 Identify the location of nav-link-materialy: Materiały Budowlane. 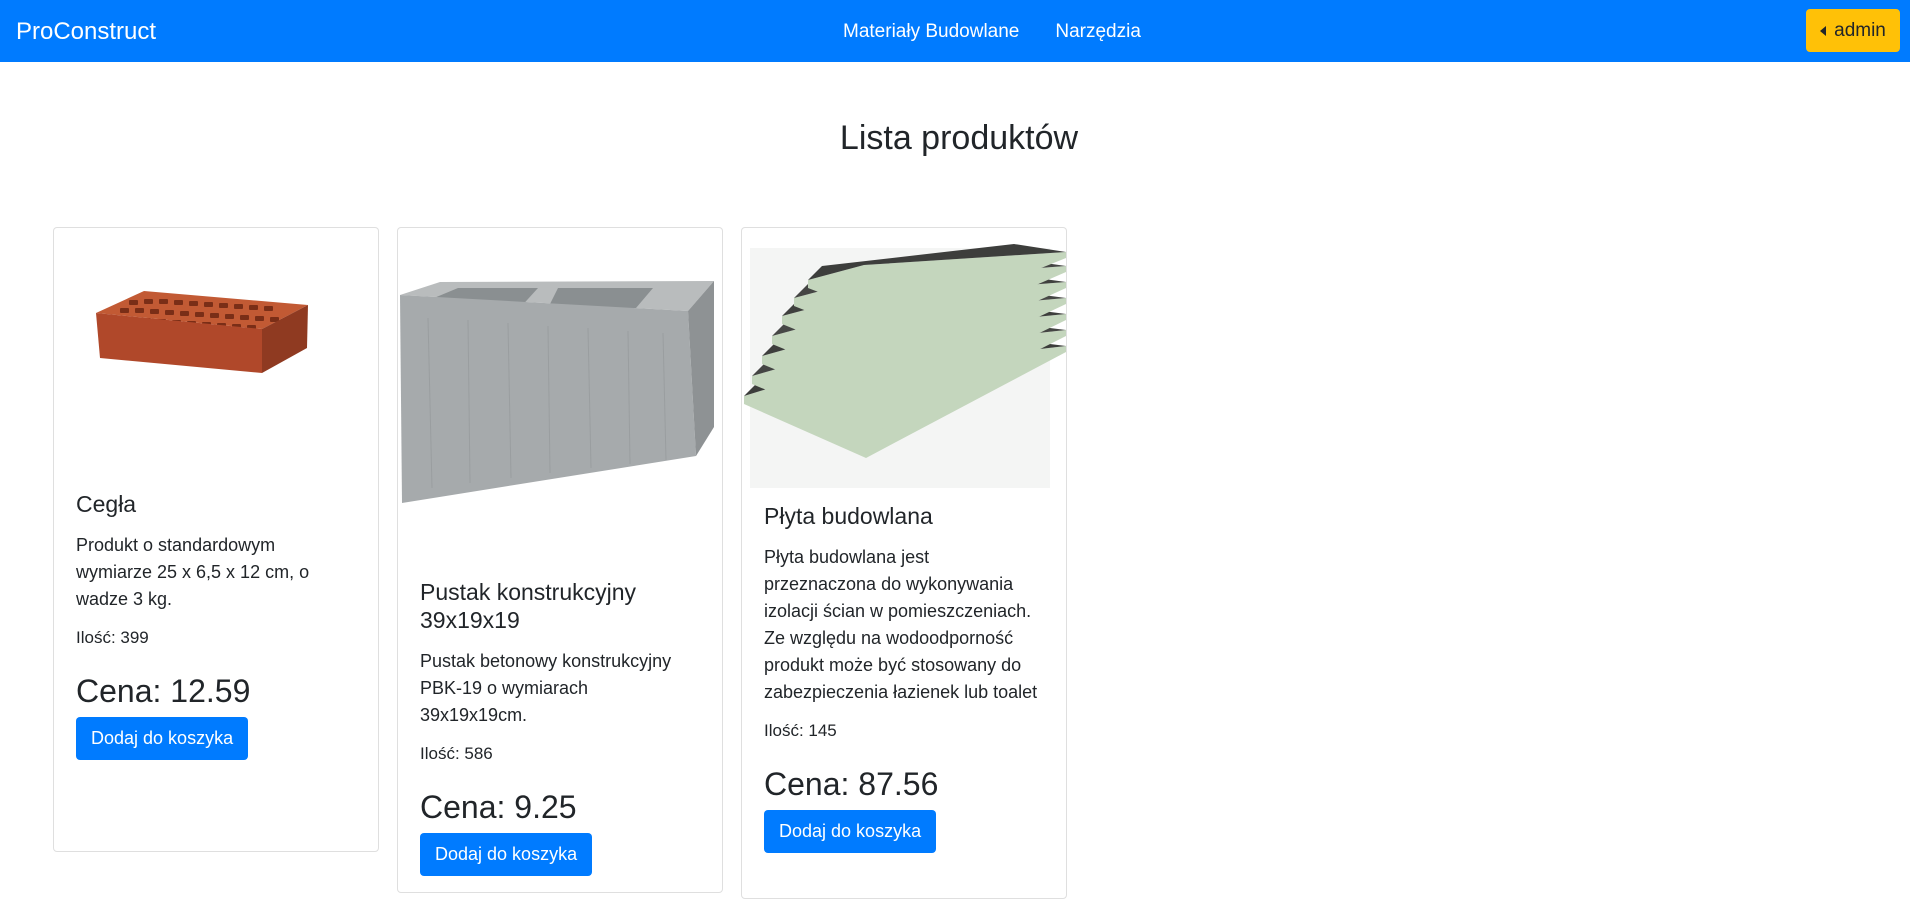
(931, 32).